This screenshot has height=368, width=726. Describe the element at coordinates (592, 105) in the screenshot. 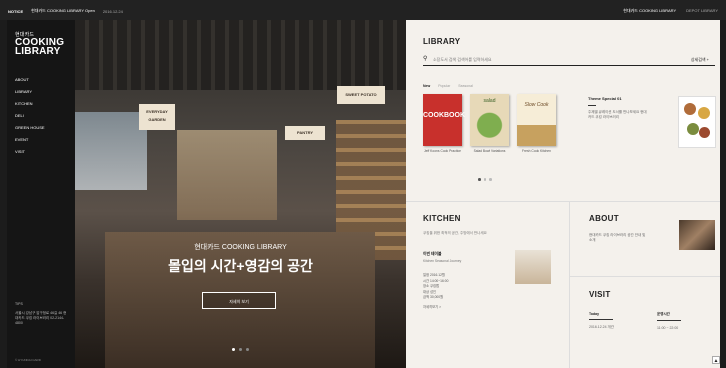

I see `theme-divider` at that location.